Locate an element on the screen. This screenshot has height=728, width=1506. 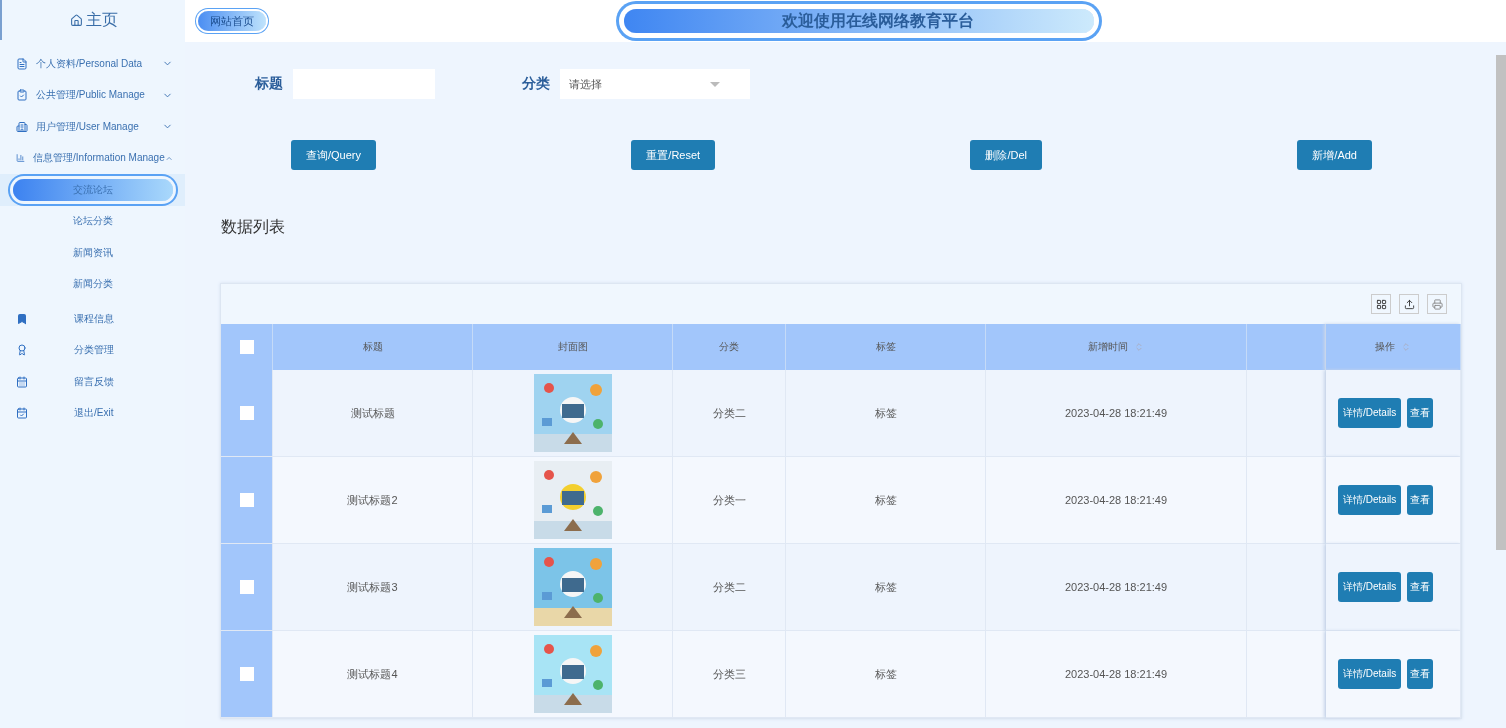
sidebar-link: 留言反馈 is located at coordinates (94, 381).